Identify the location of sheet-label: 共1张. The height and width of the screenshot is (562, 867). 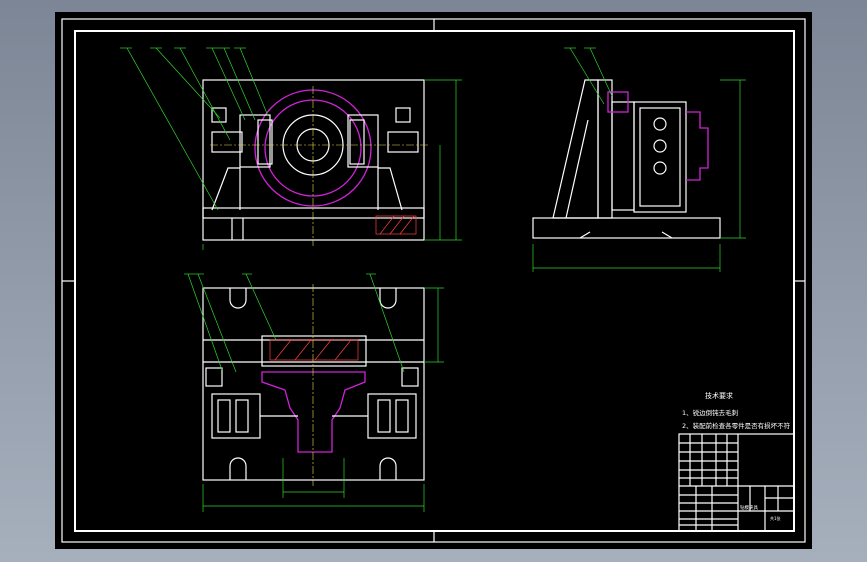
(775, 518).